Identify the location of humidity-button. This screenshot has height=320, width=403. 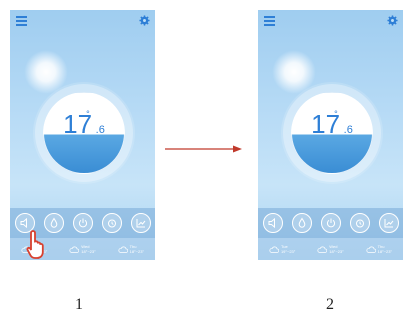
(301, 223).